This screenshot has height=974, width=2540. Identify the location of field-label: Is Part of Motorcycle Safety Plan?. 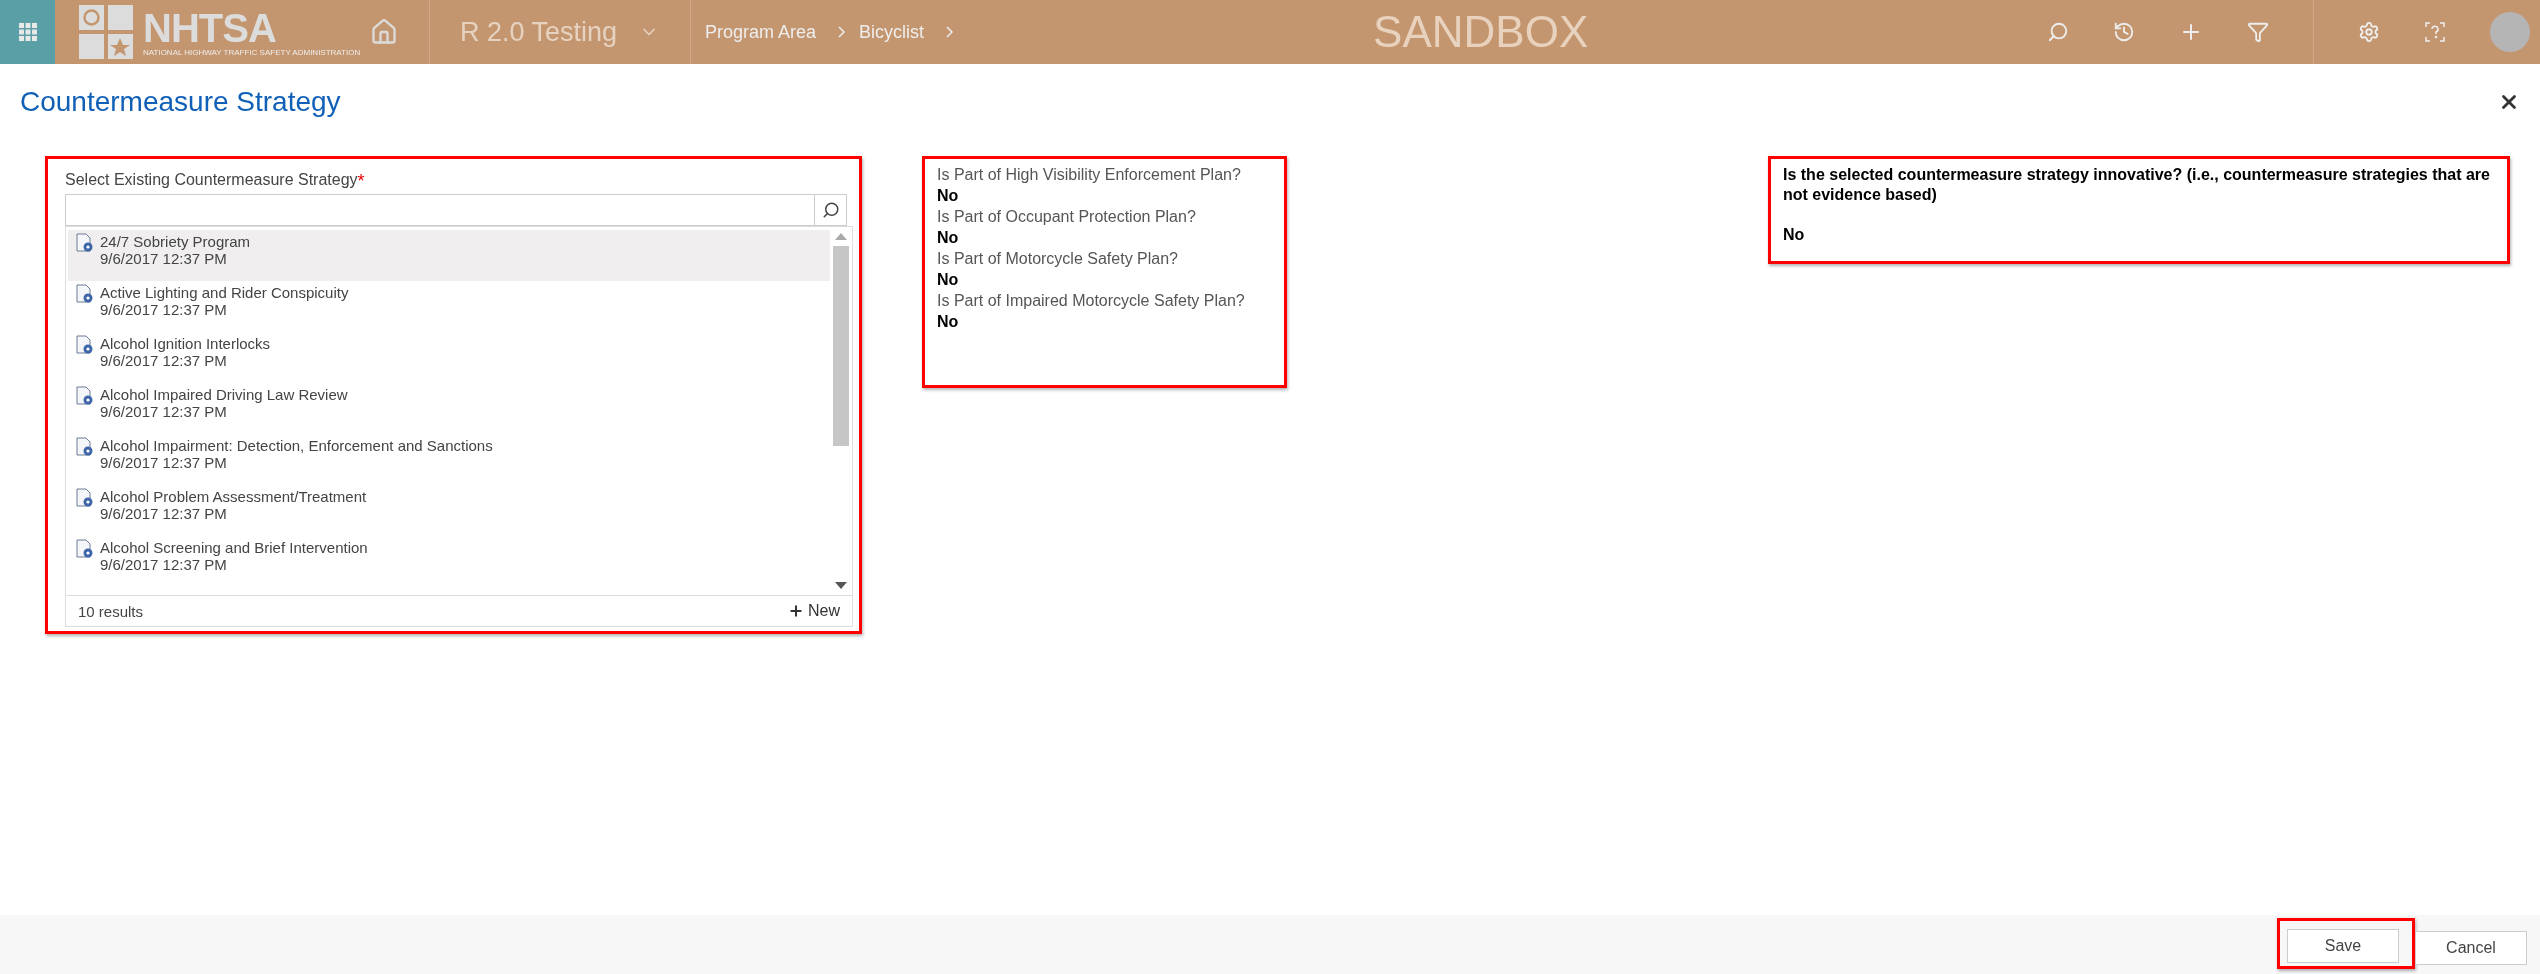
(1058, 258).